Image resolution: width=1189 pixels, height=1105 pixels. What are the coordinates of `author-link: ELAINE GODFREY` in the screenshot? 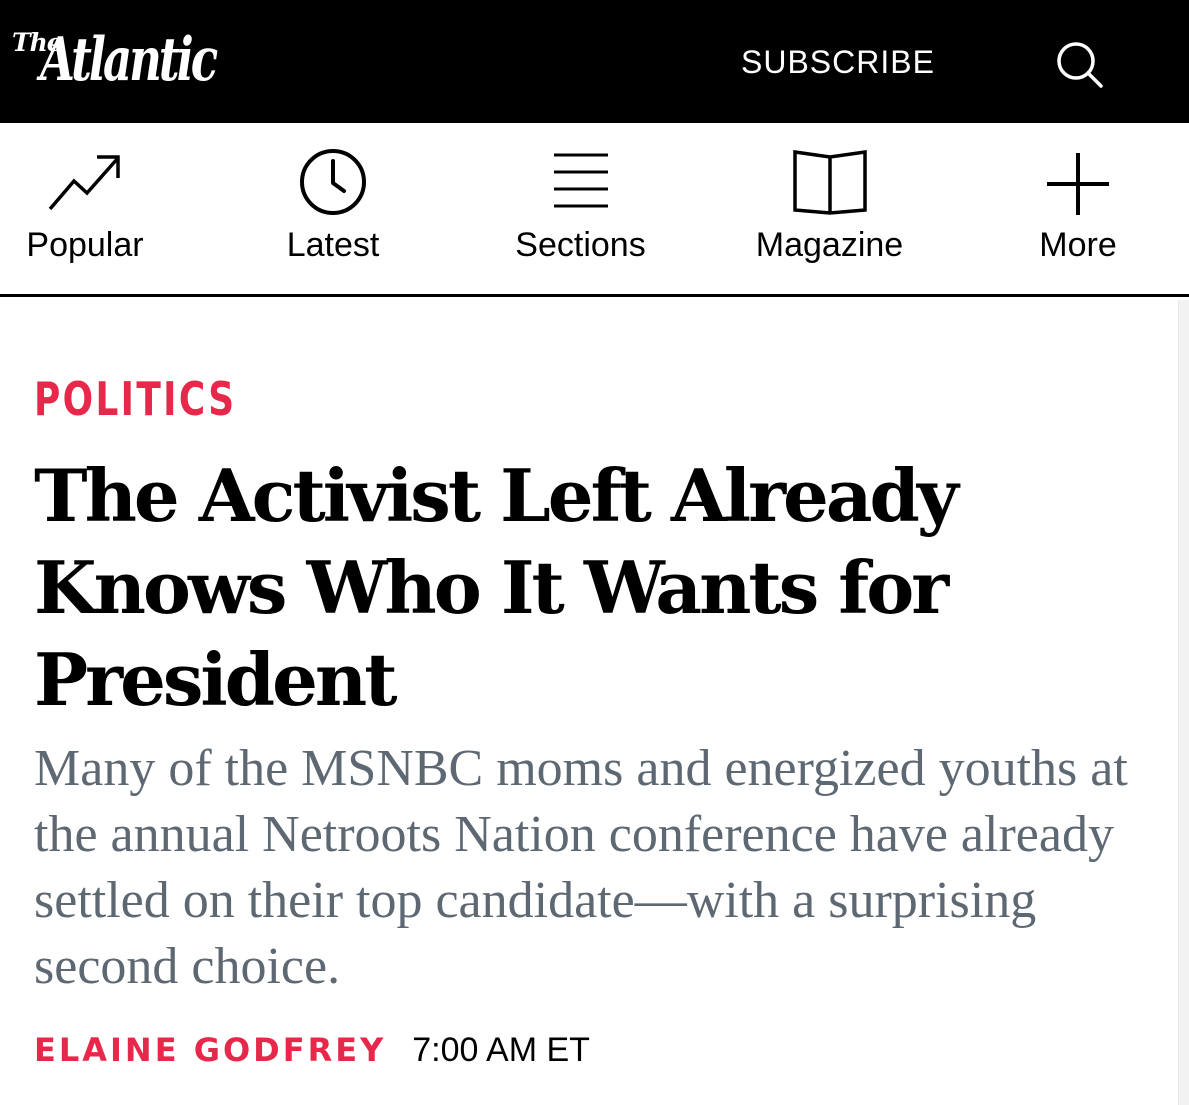 It's located at (210, 1050).